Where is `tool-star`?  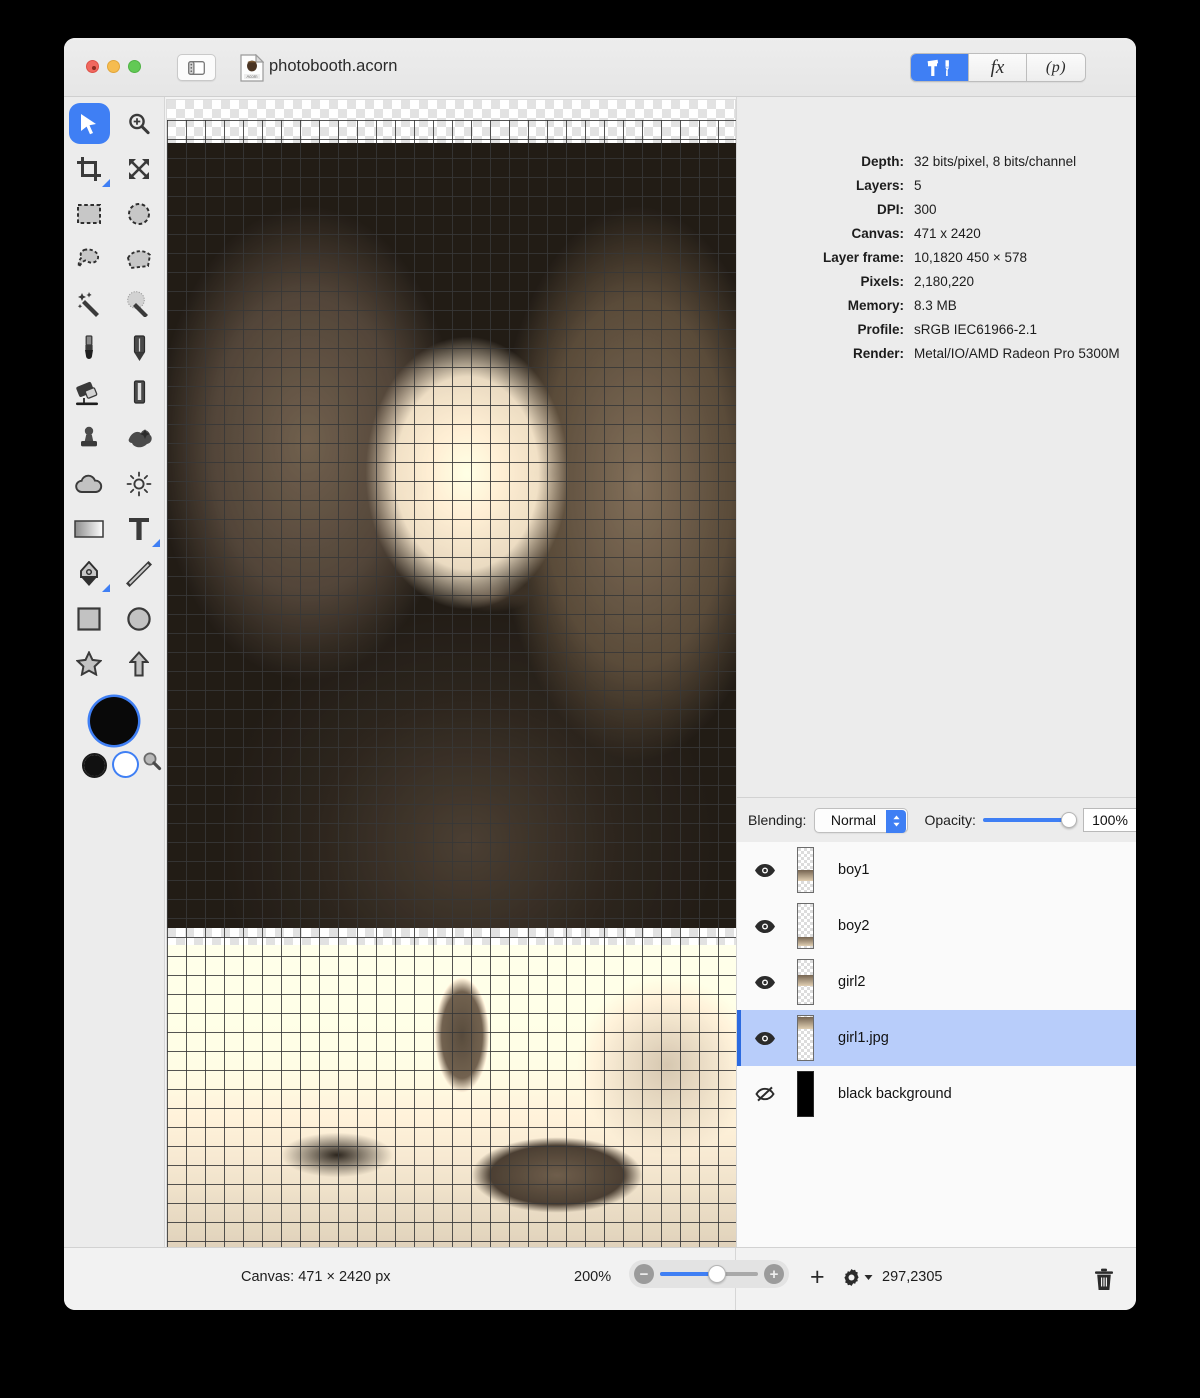
tool-star is located at coordinates (89, 663).